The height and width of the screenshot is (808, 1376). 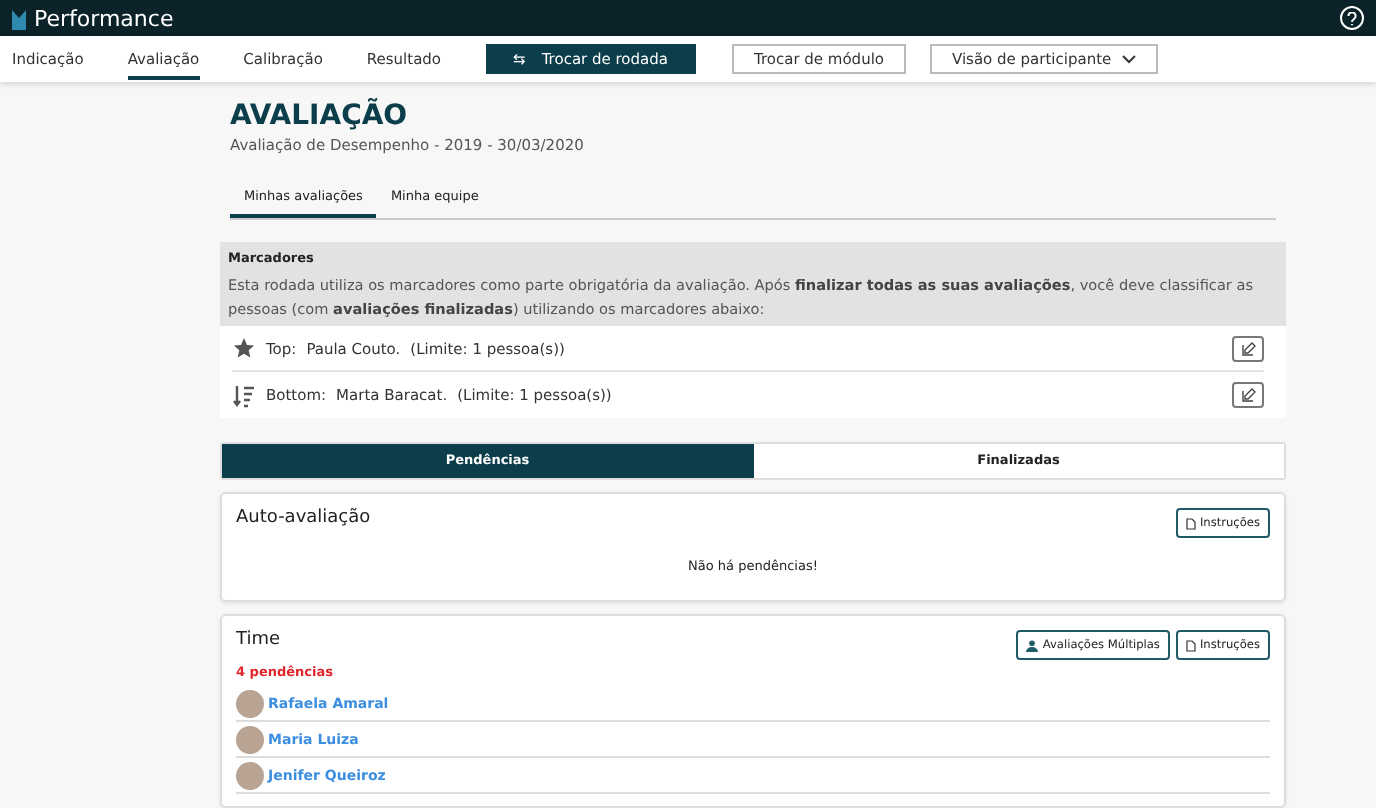 What do you see at coordinates (244, 395) in the screenshot?
I see `sort-descending-icon` at bounding box center [244, 395].